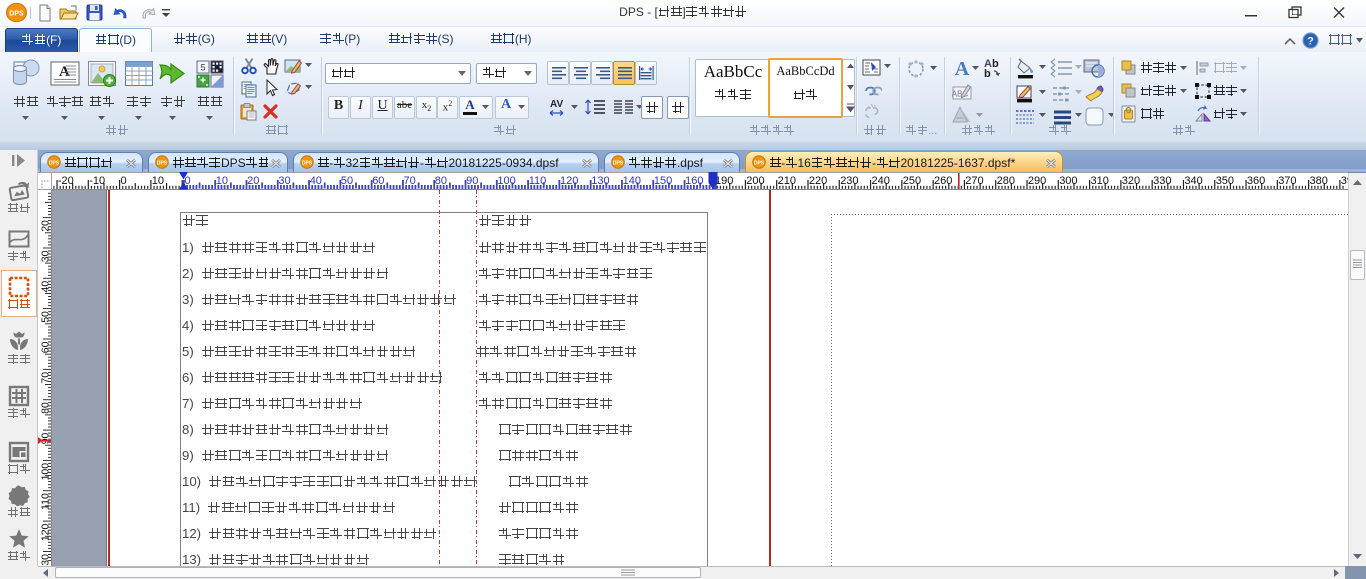 The height and width of the screenshot is (579, 1366). I want to click on svg-text: 340, so click(1193, 181).